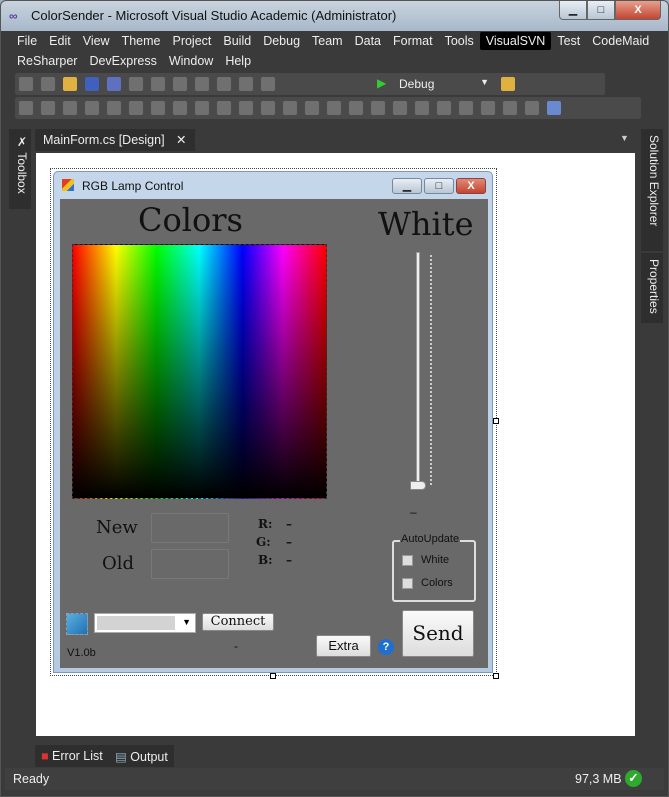  Describe the element at coordinates (141, 41) in the screenshot. I see `menu-theme: Theme` at that location.